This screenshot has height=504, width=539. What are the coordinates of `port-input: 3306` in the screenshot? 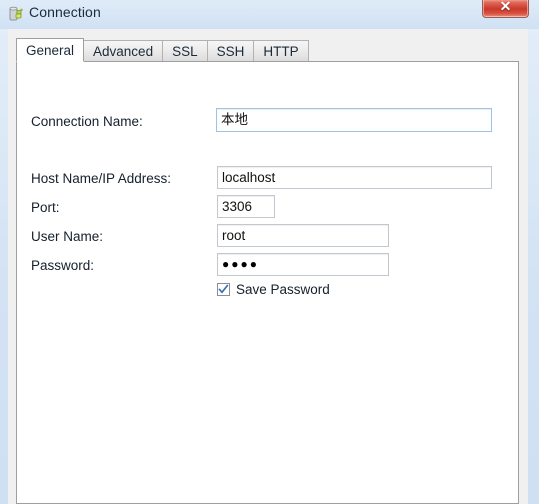 It's located at (246, 206).